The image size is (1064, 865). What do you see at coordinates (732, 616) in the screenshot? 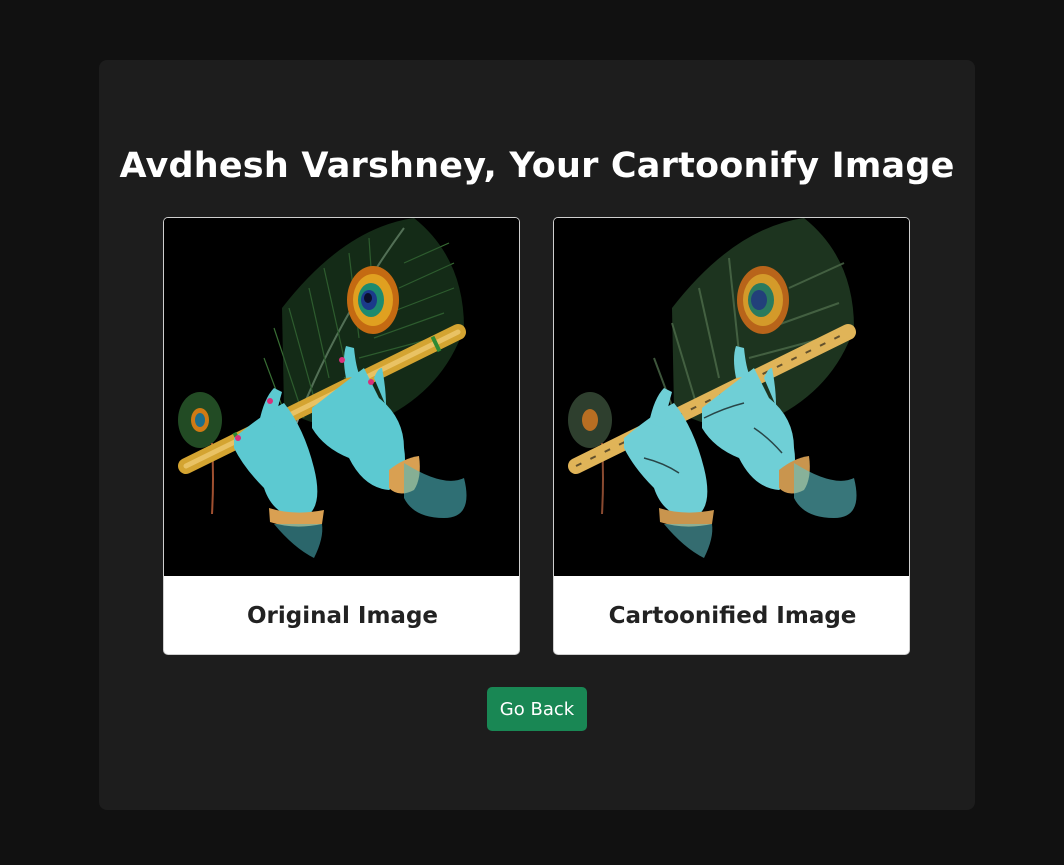
I see `cartoonified-image-caption: Cartoonified Image` at bounding box center [732, 616].